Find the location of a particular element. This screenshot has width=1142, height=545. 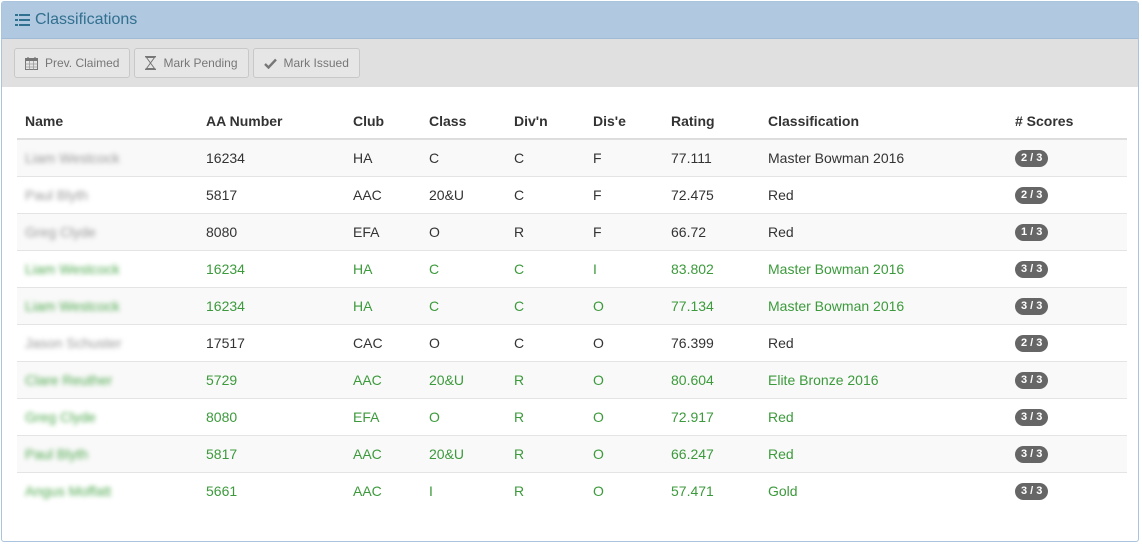

cell-rating: 72.917 is located at coordinates (711, 416).